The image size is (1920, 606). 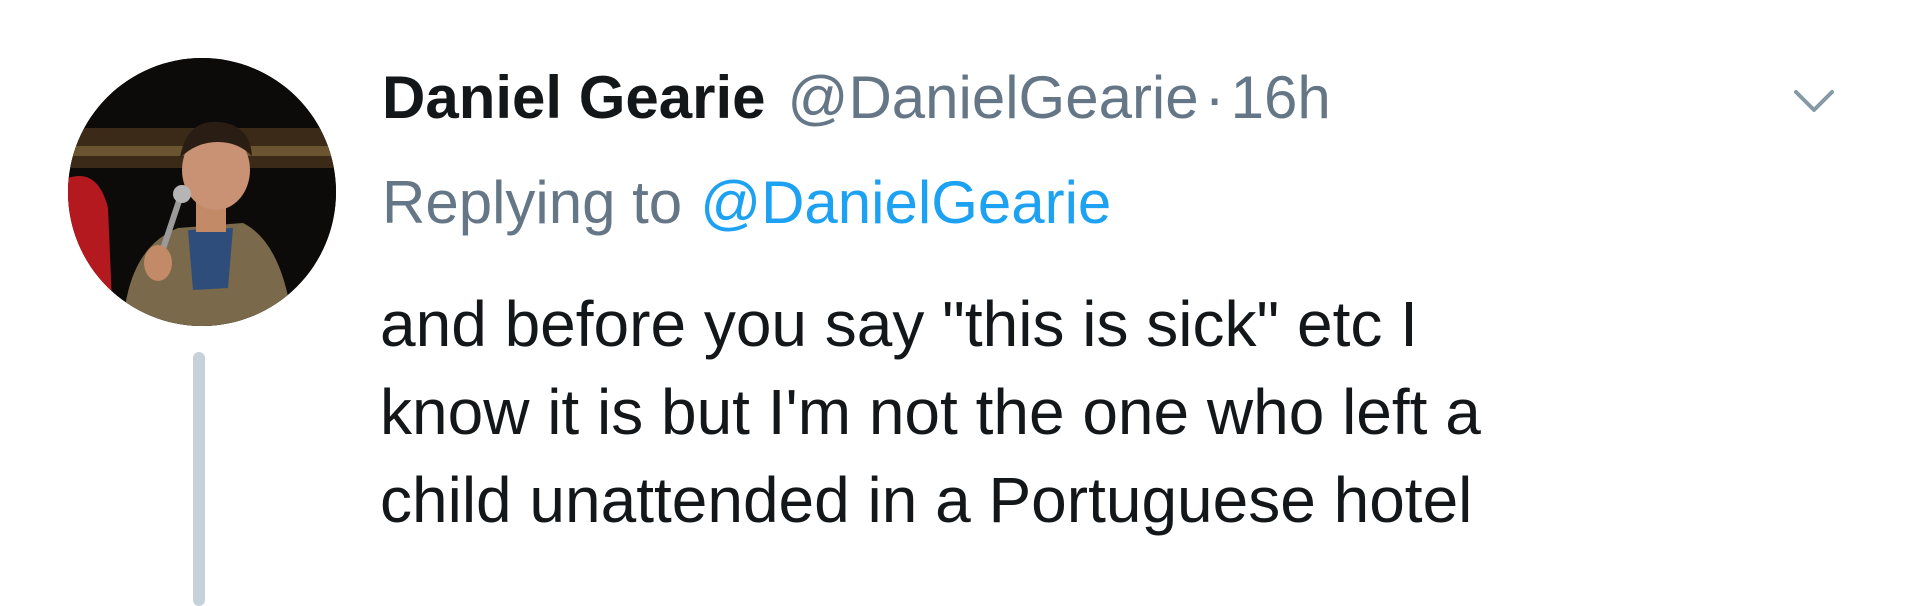 What do you see at coordinates (199, 479) in the screenshot?
I see `thread-line` at bounding box center [199, 479].